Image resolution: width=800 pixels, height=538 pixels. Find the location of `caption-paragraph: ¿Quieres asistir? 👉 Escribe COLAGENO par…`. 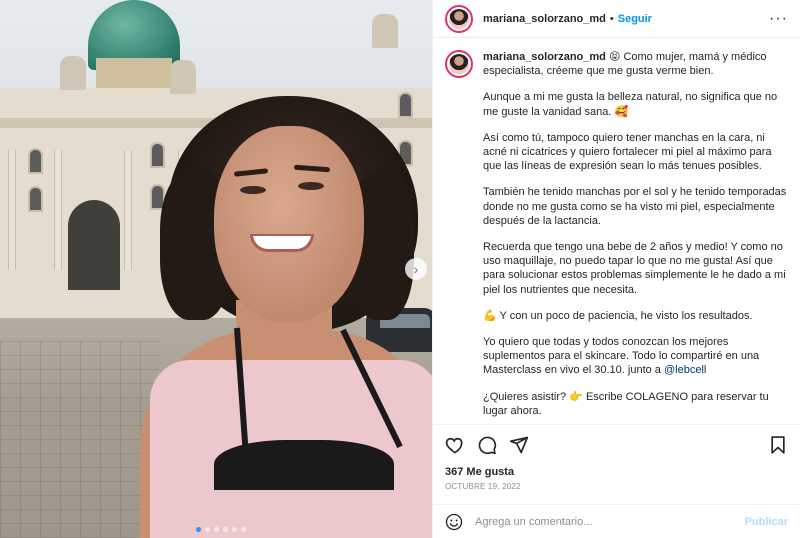

caption-paragraph: ¿Quieres asistir? 👉 Escribe COLAGENO par… is located at coordinates (626, 403).